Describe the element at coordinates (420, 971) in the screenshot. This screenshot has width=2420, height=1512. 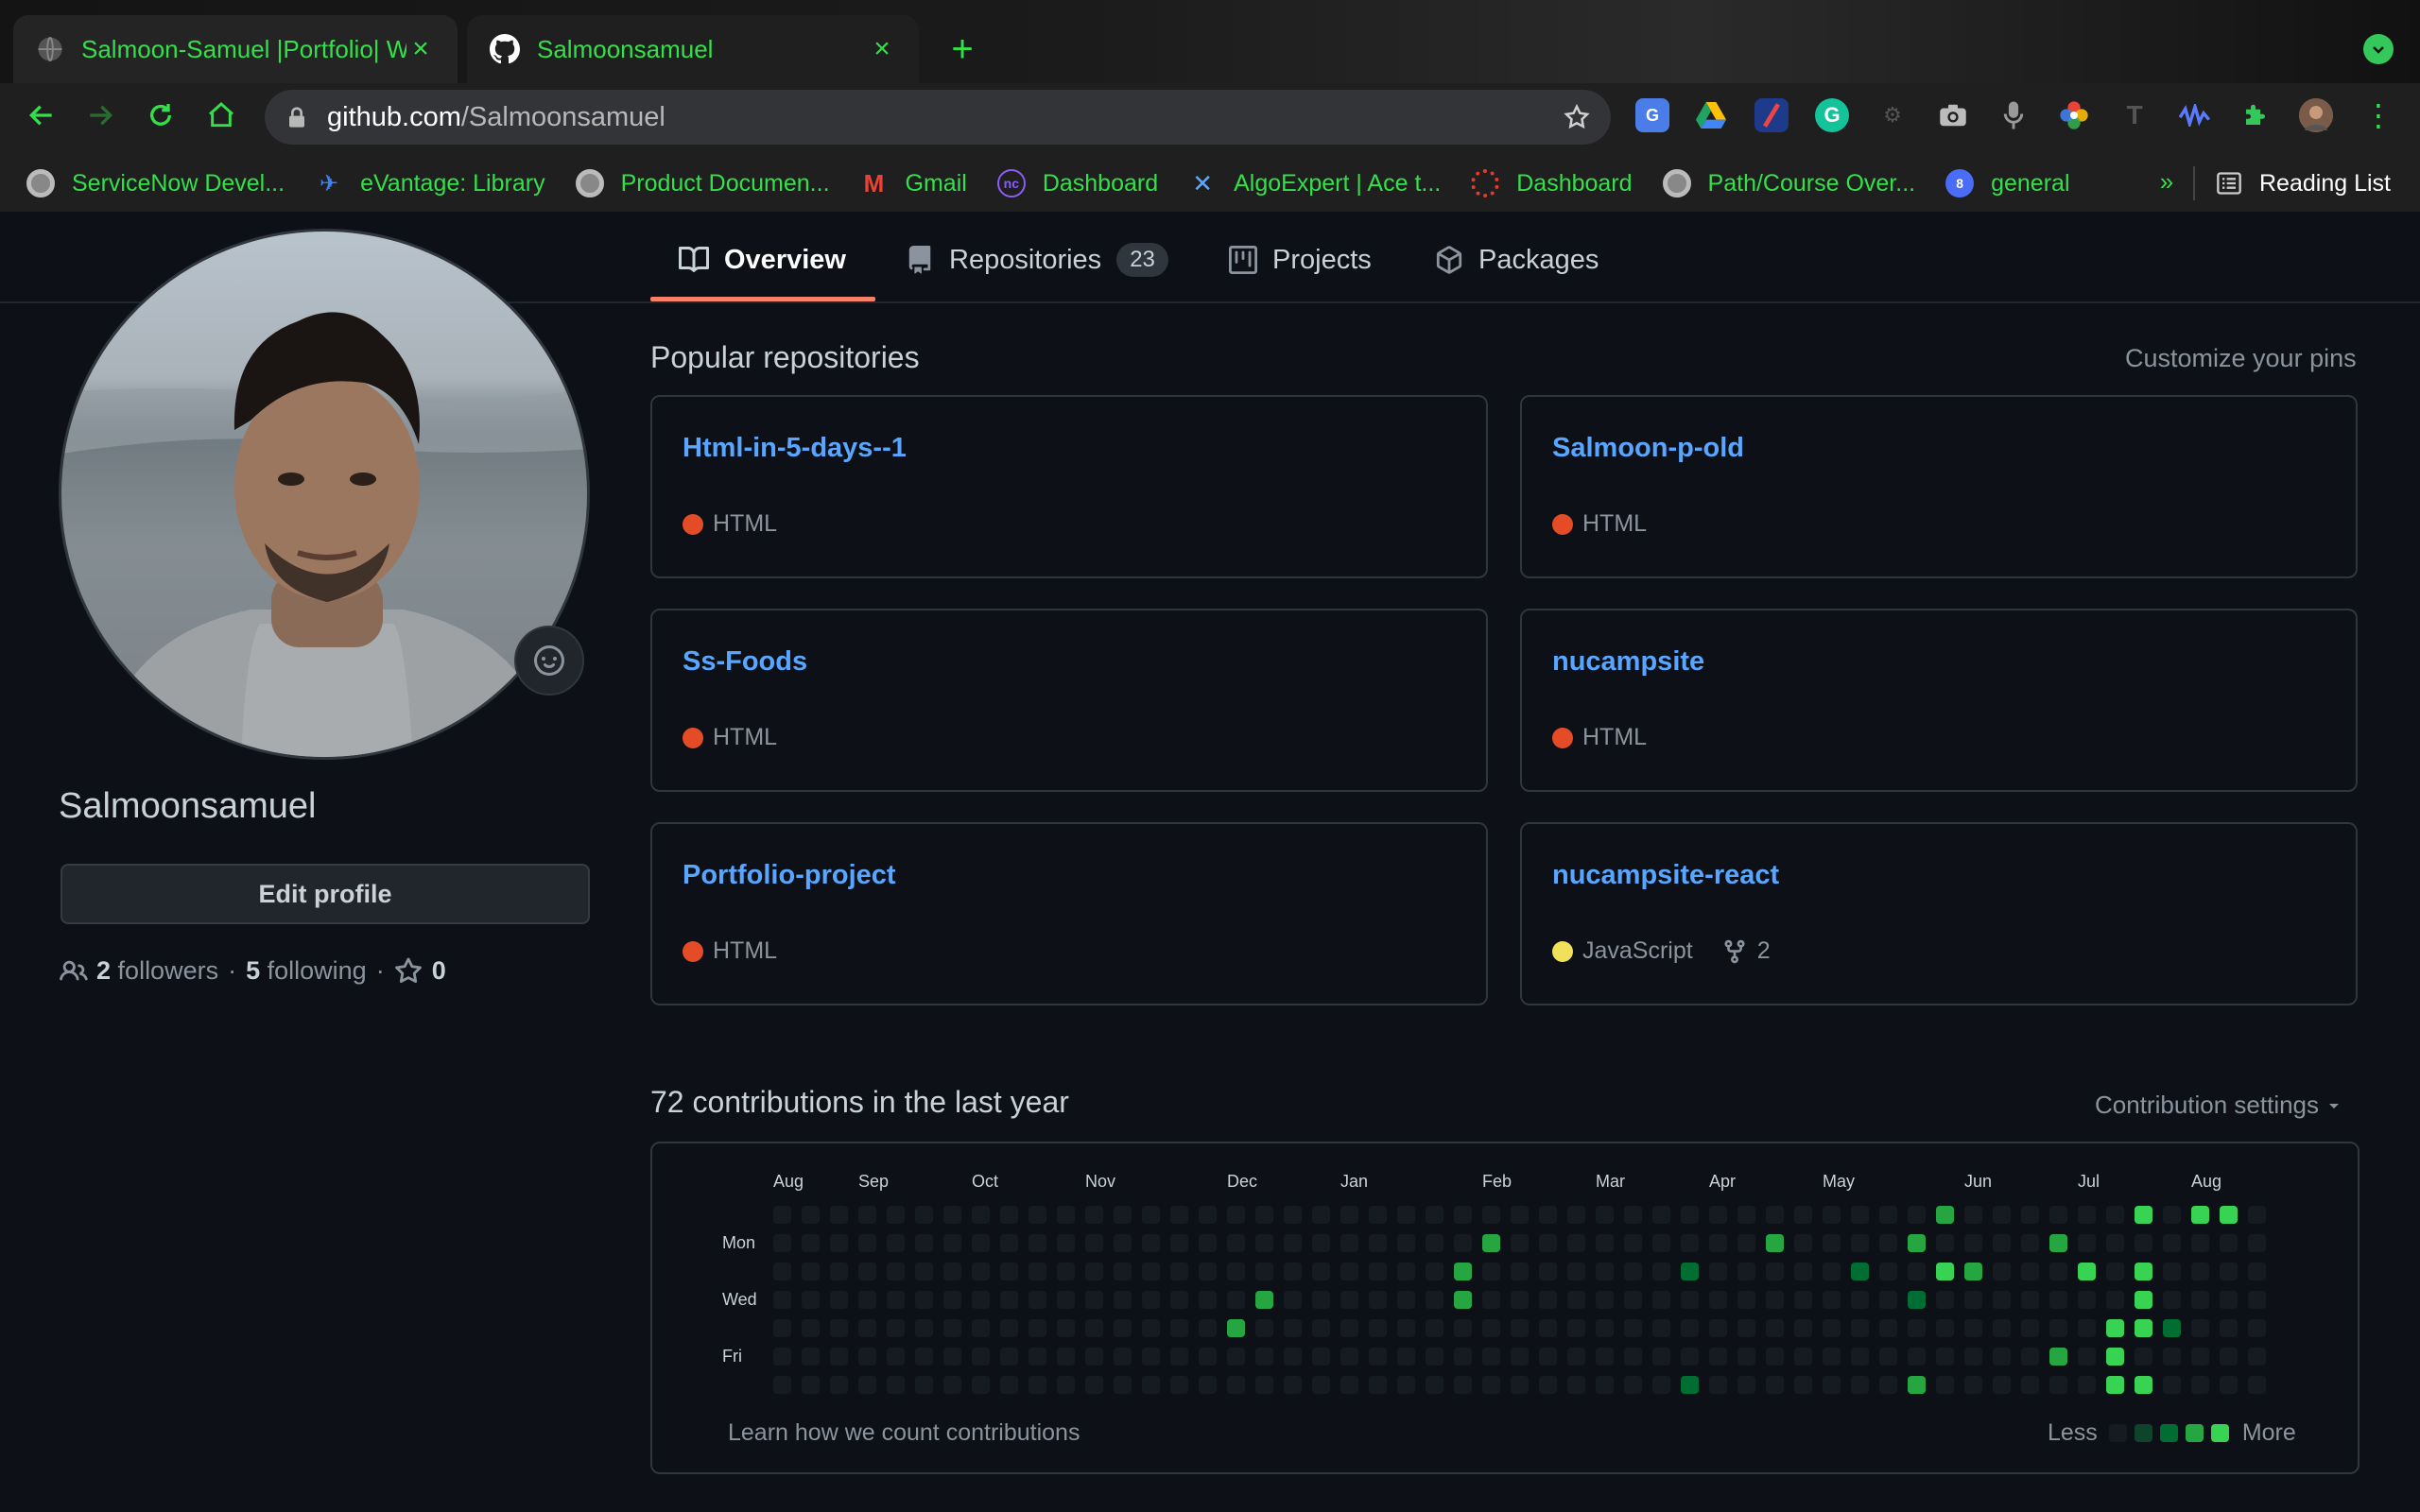
I see `stars-link: 0` at that location.